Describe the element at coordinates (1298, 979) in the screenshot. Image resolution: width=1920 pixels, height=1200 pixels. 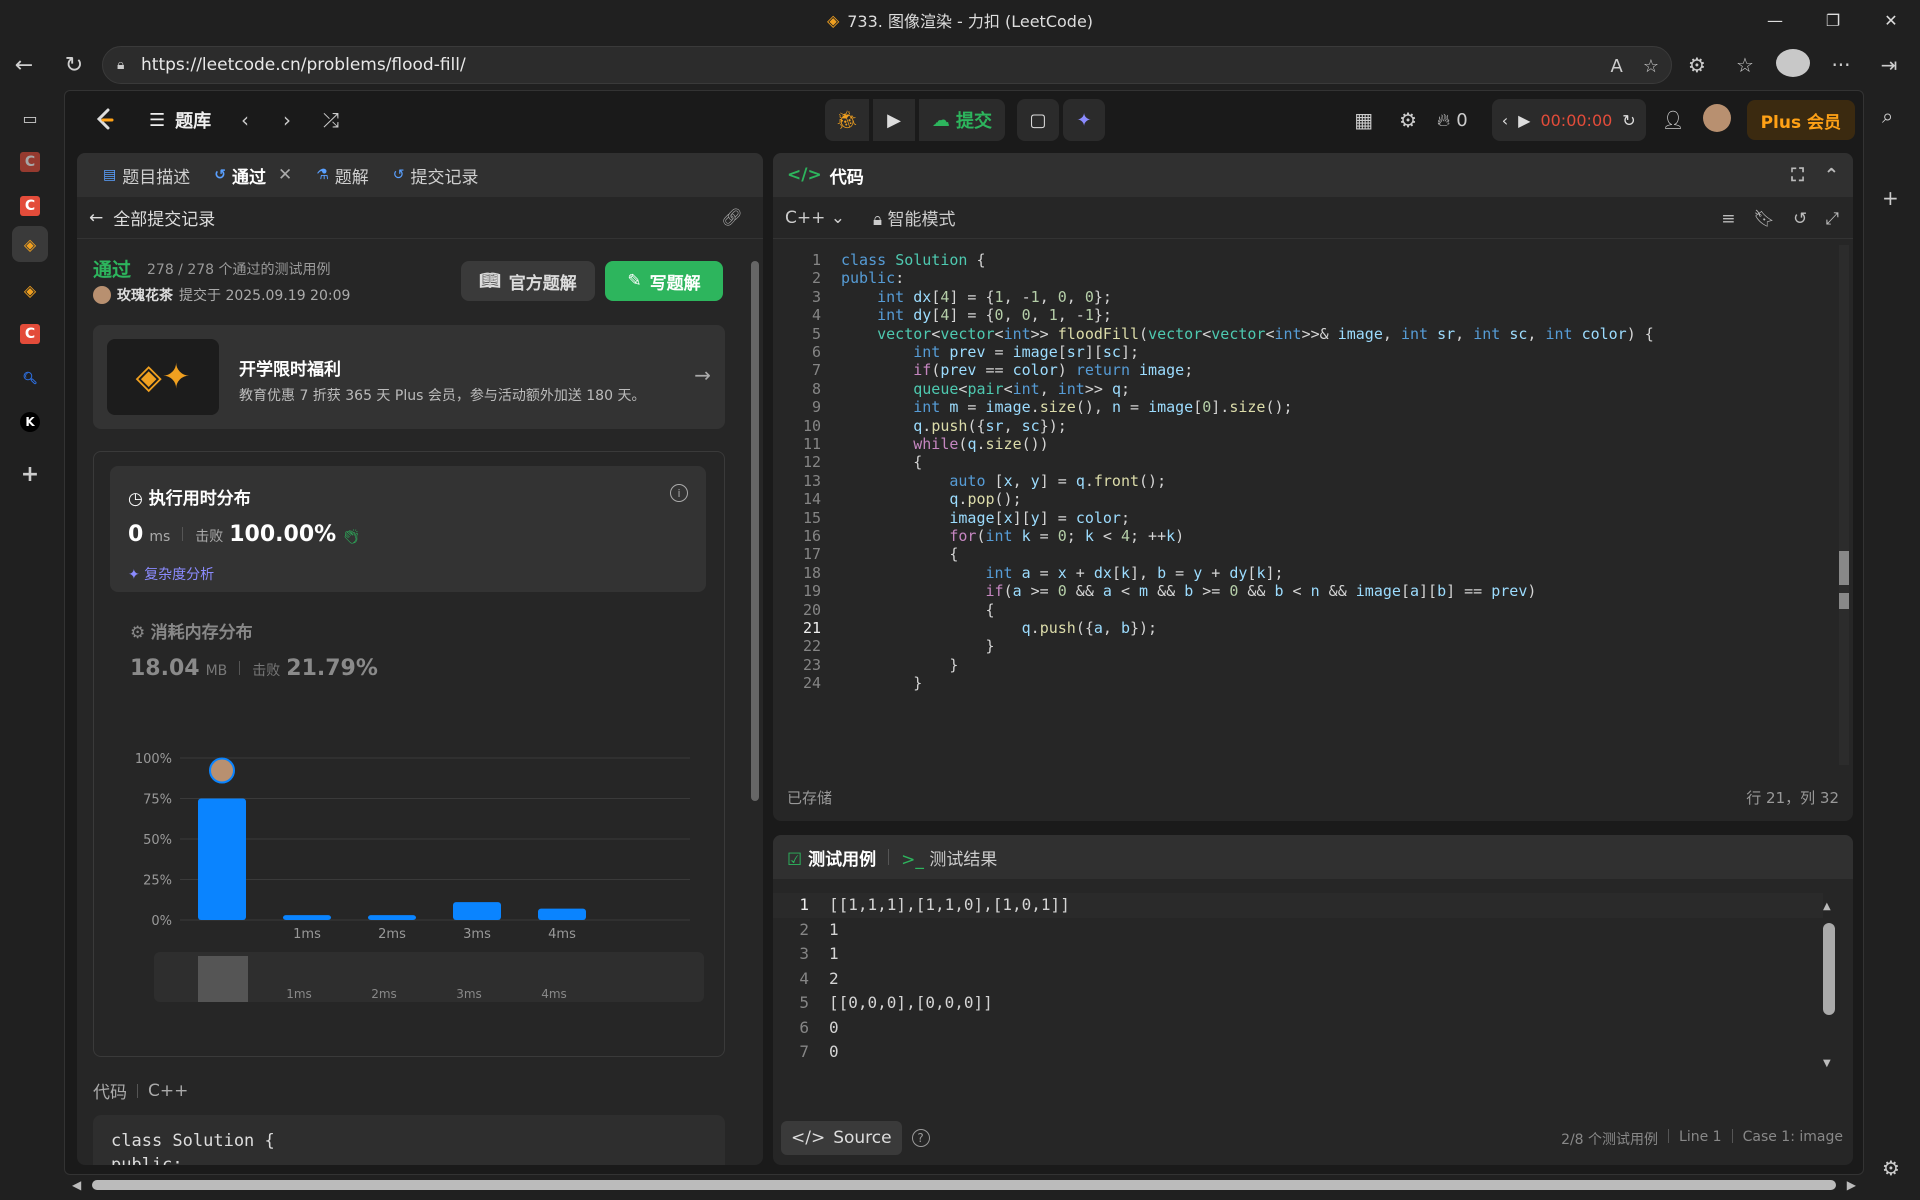
I see `testcase-line: 42` at that location.